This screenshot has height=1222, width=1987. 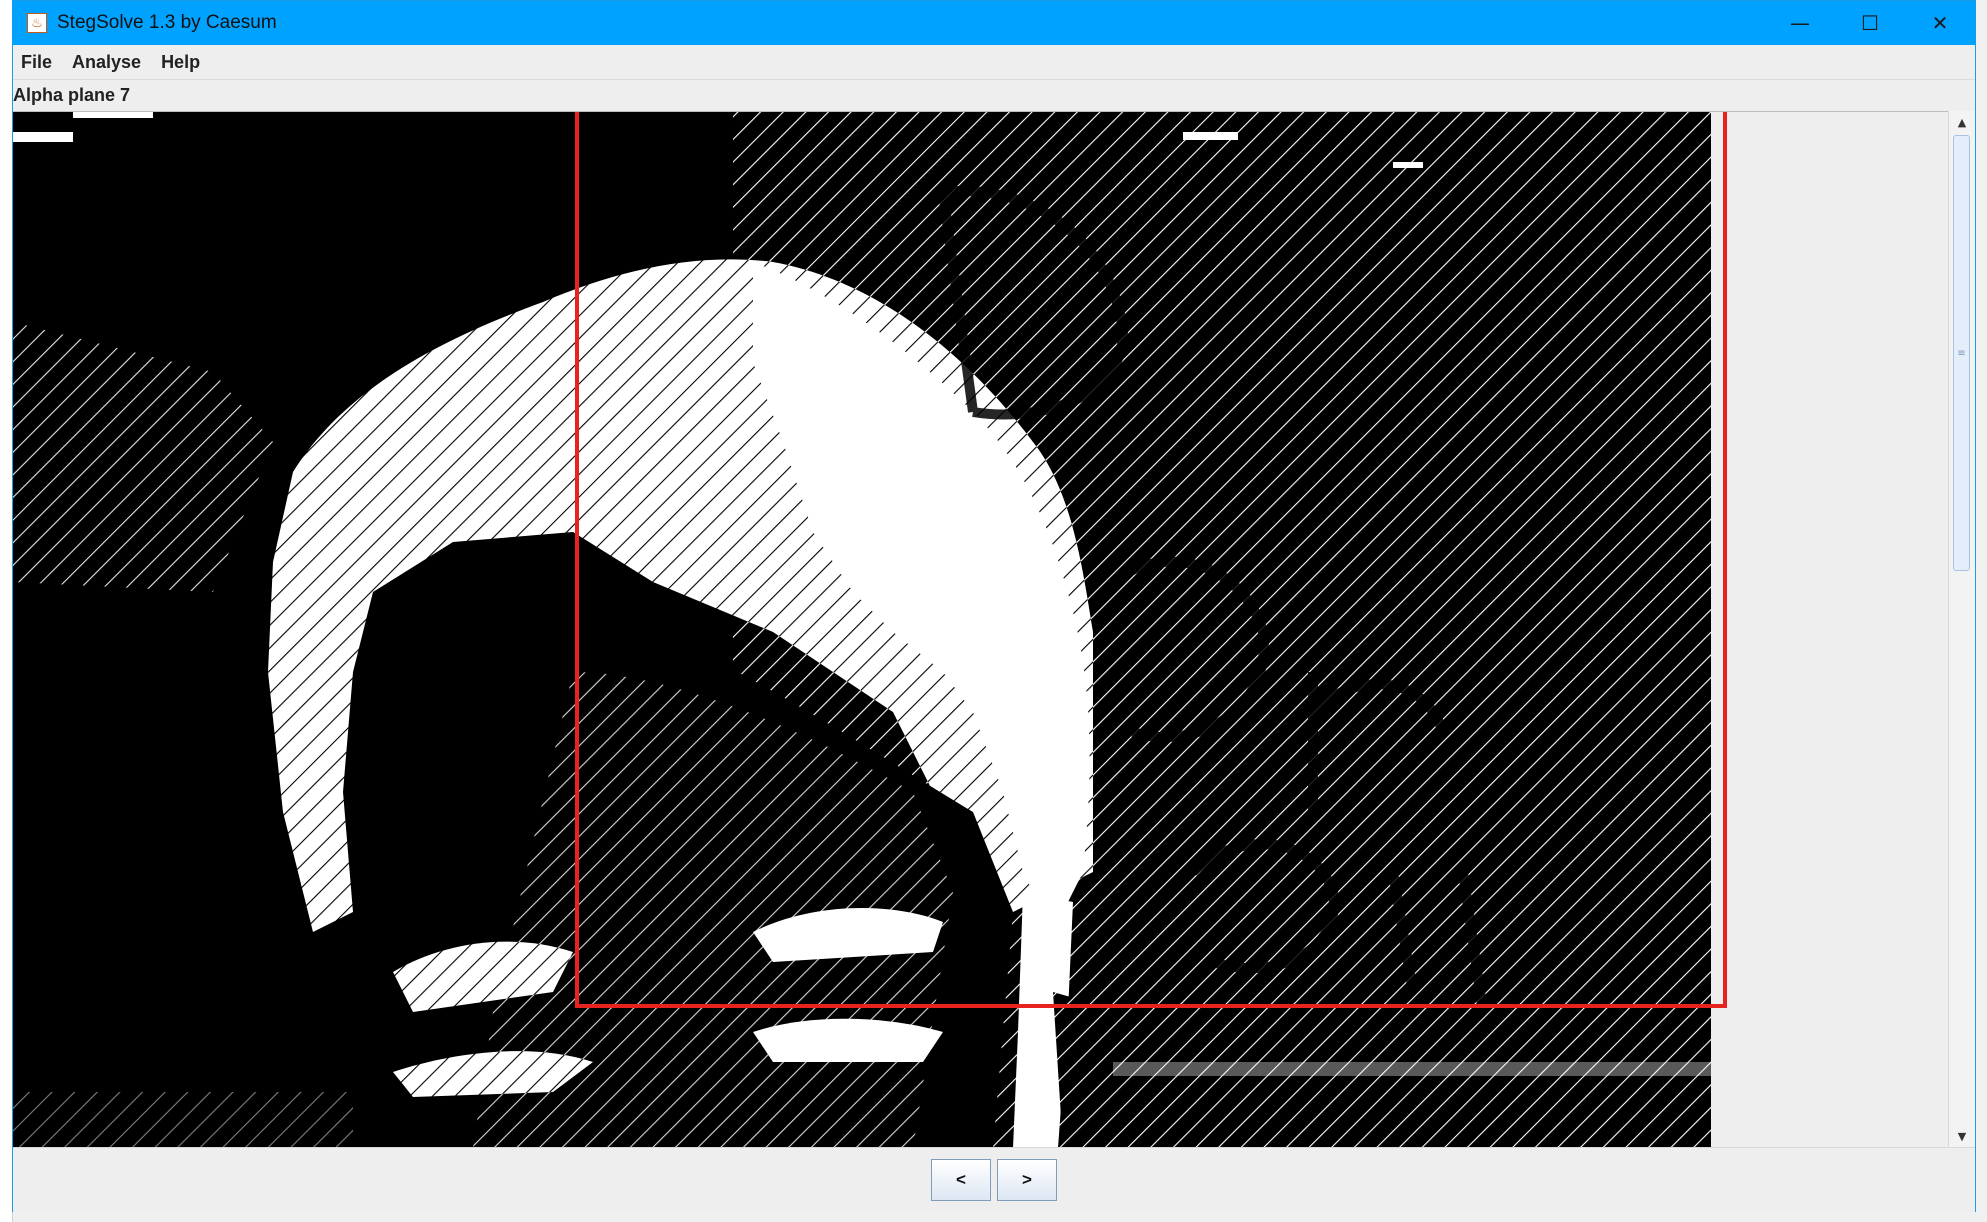 What do you see at coordinates (994, 1179) in the screenshot?
I see `navigation-bar: < >` at bounding box center [994, 1179].